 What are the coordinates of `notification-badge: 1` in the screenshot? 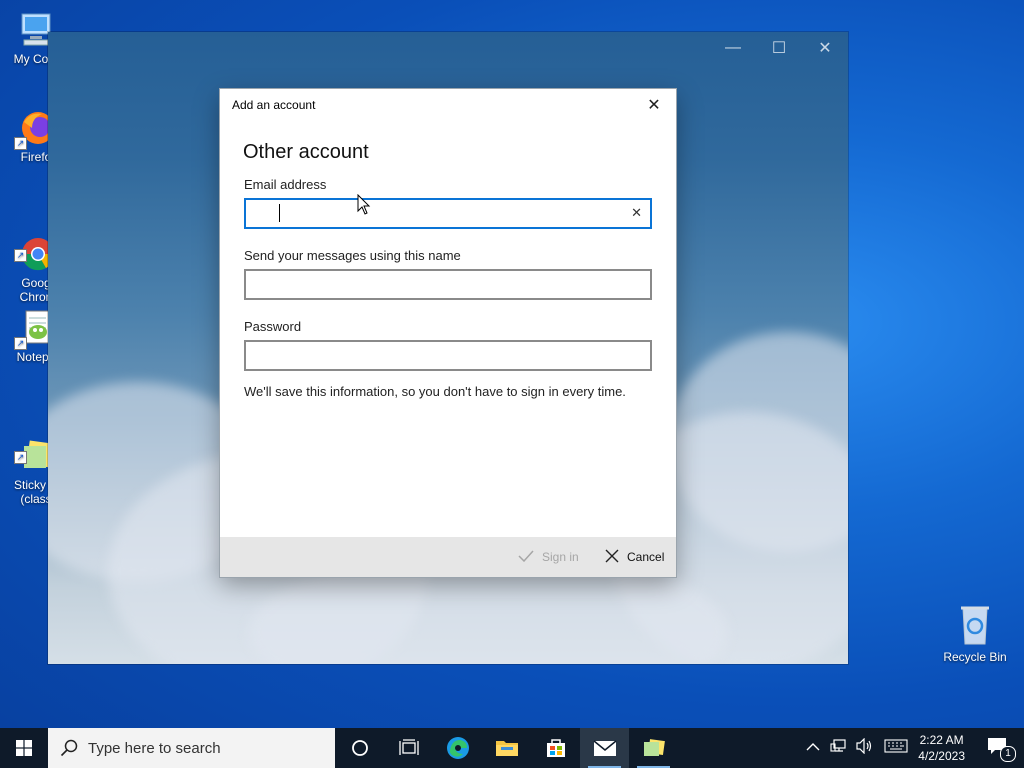 It's located at (1008, 754).